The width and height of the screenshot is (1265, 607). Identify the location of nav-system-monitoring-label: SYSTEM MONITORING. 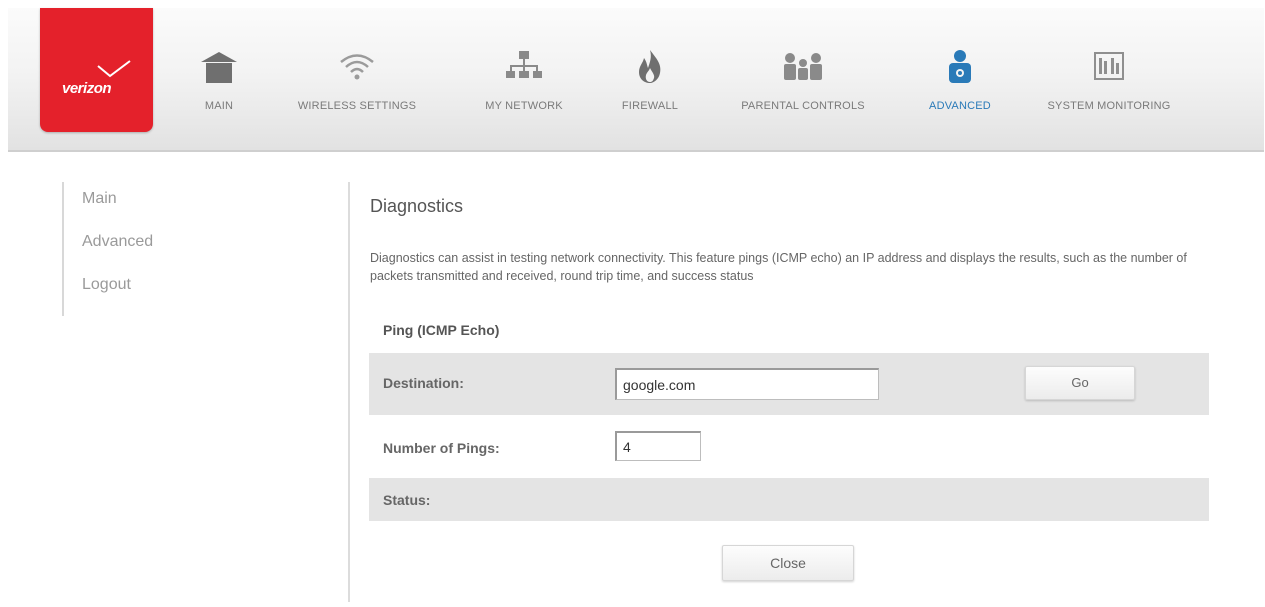
(1109, 106).